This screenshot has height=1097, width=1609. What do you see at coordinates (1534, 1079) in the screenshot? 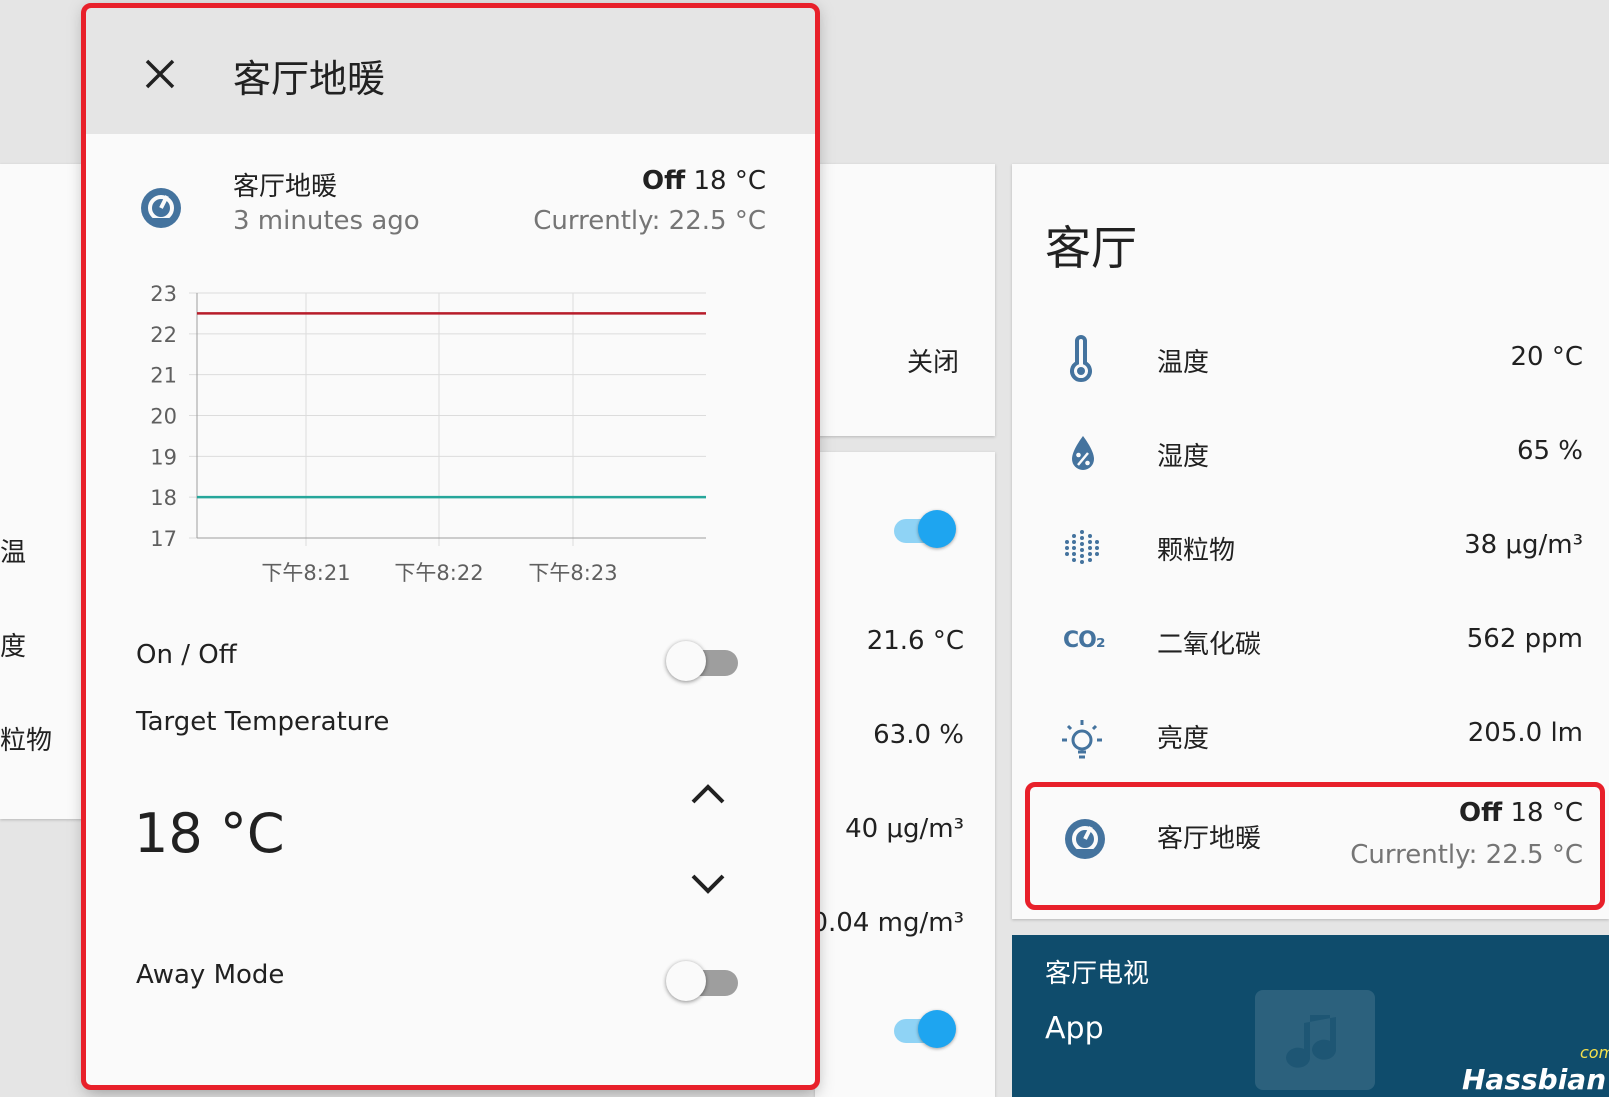
I see `tv-card-watermark: Hassbian` at bounding box center [1534, 1079].